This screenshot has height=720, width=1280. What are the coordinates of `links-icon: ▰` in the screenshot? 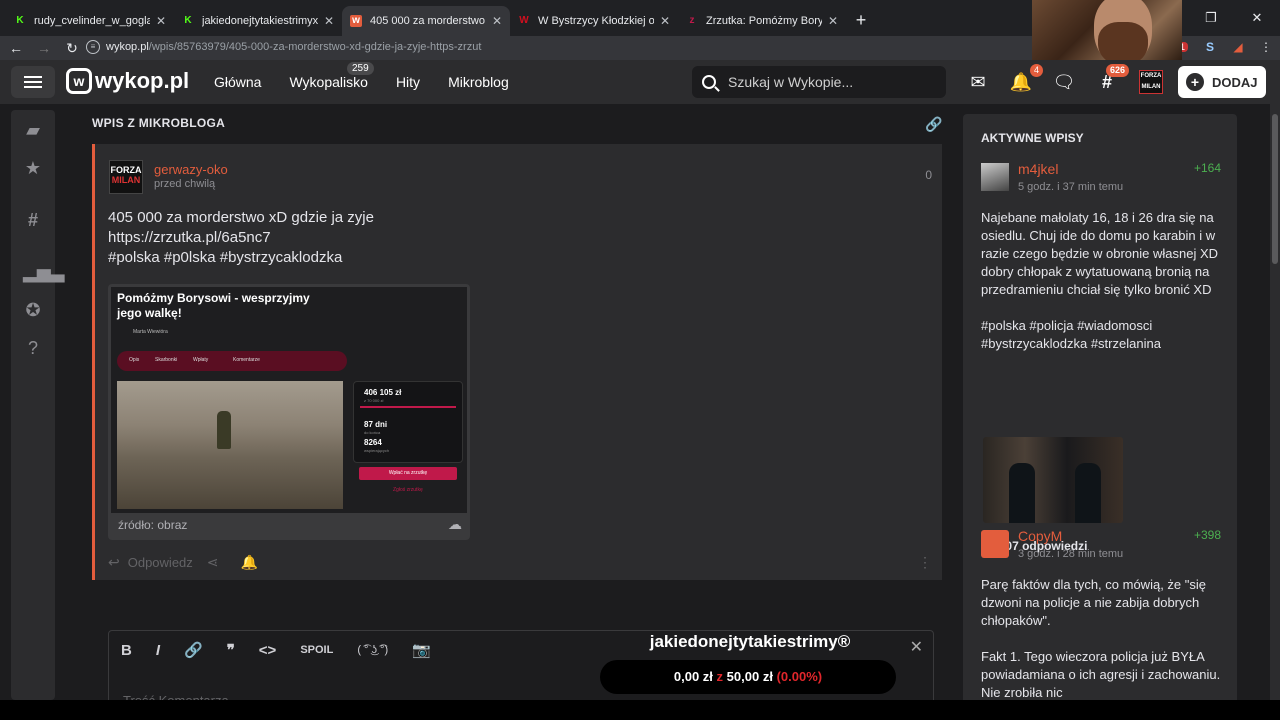 It's located at (33, 130).